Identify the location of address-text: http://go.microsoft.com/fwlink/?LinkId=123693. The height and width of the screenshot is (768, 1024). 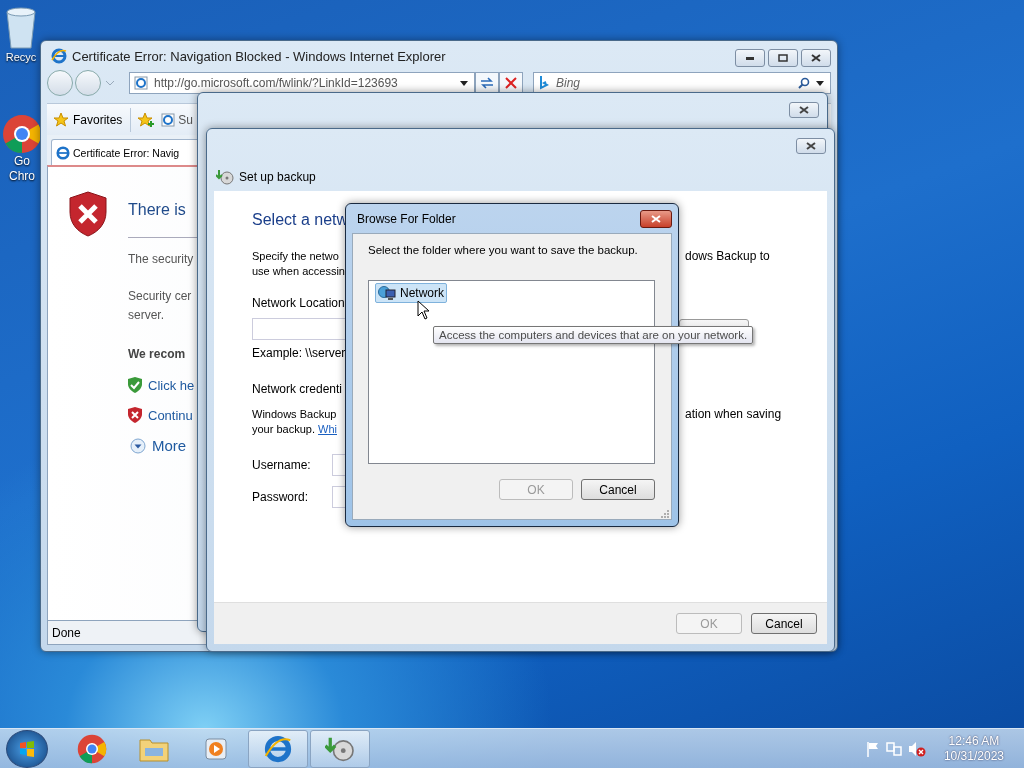
(276, 83).